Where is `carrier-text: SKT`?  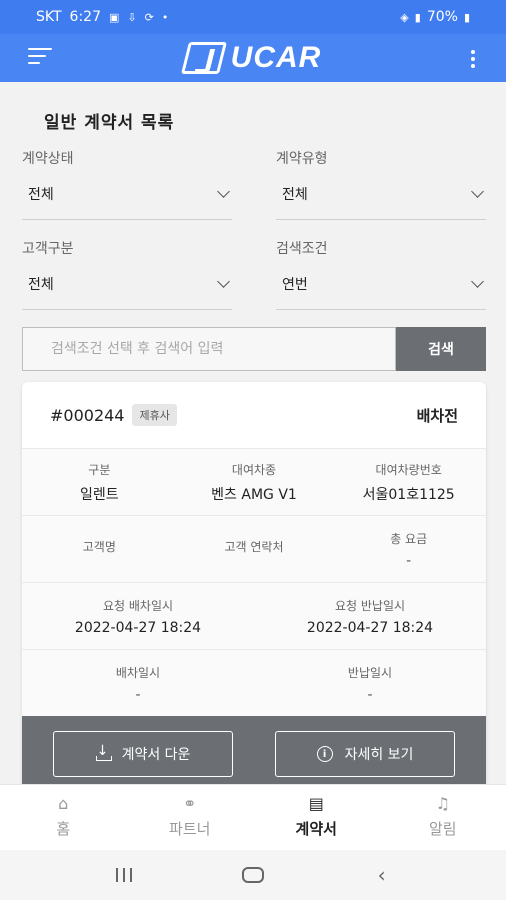 carrier-text: SKT is located at coordinates (49, 17).